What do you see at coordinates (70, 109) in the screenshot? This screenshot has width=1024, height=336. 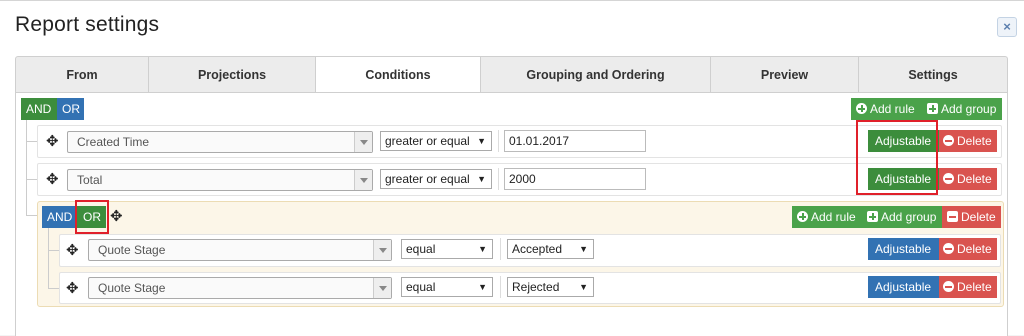 I see `or-toggle-button: OR` at bounding box center [70, 109].